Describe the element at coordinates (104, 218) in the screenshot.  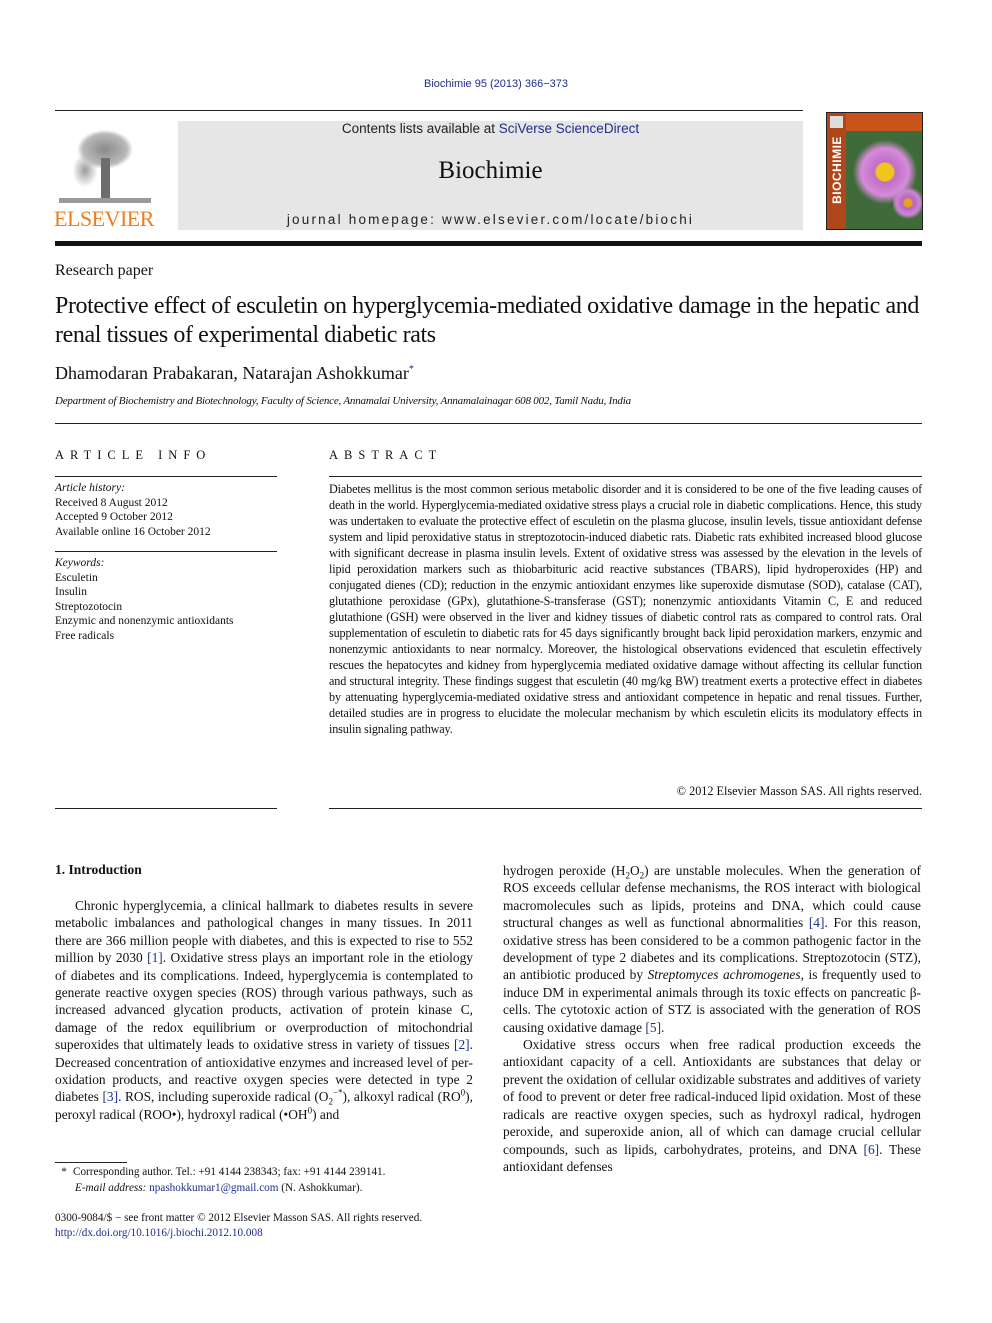
I see `elsevier-wordmark: ELSEVIER` at that location.